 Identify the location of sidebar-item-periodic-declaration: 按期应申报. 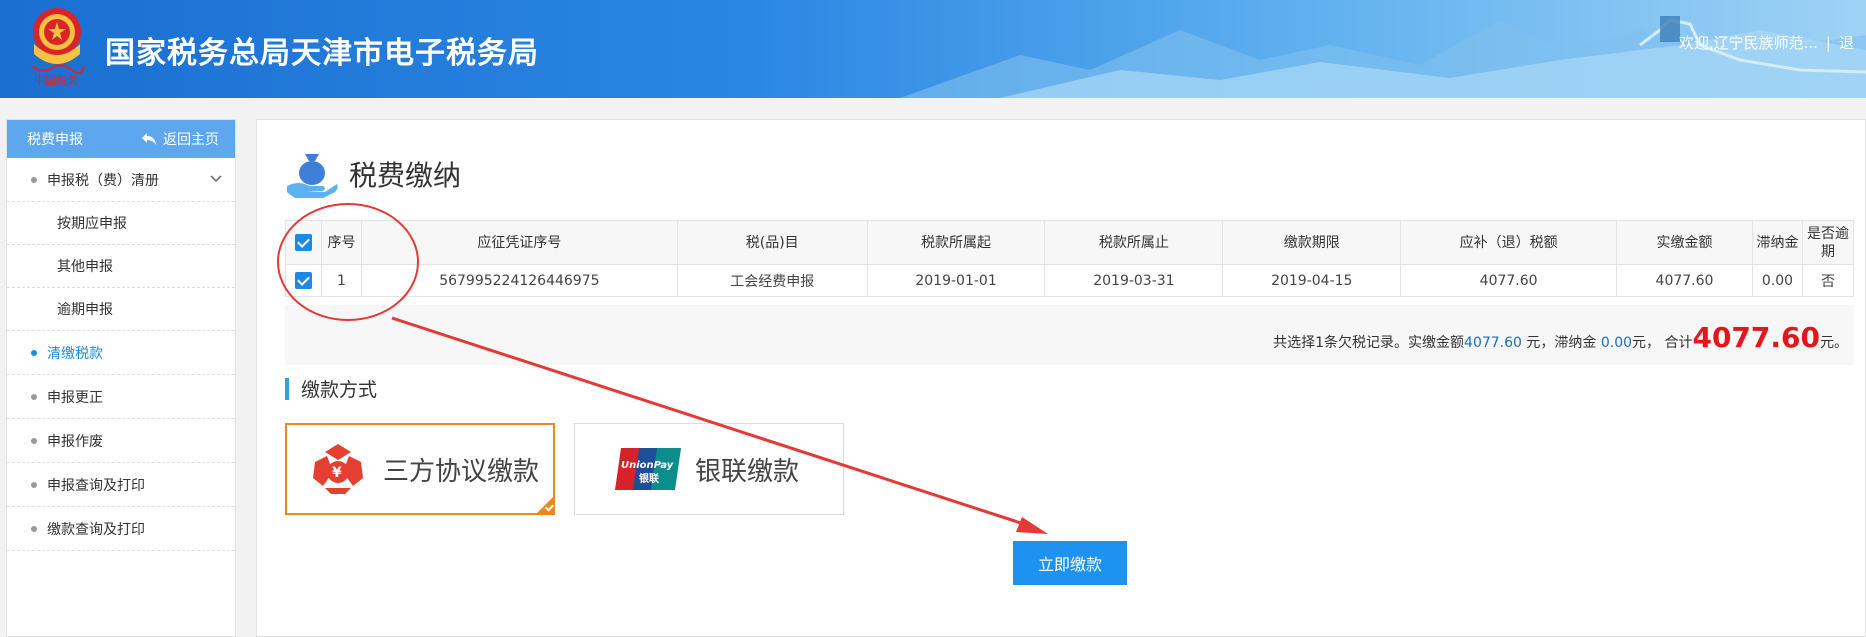
(121, 223).